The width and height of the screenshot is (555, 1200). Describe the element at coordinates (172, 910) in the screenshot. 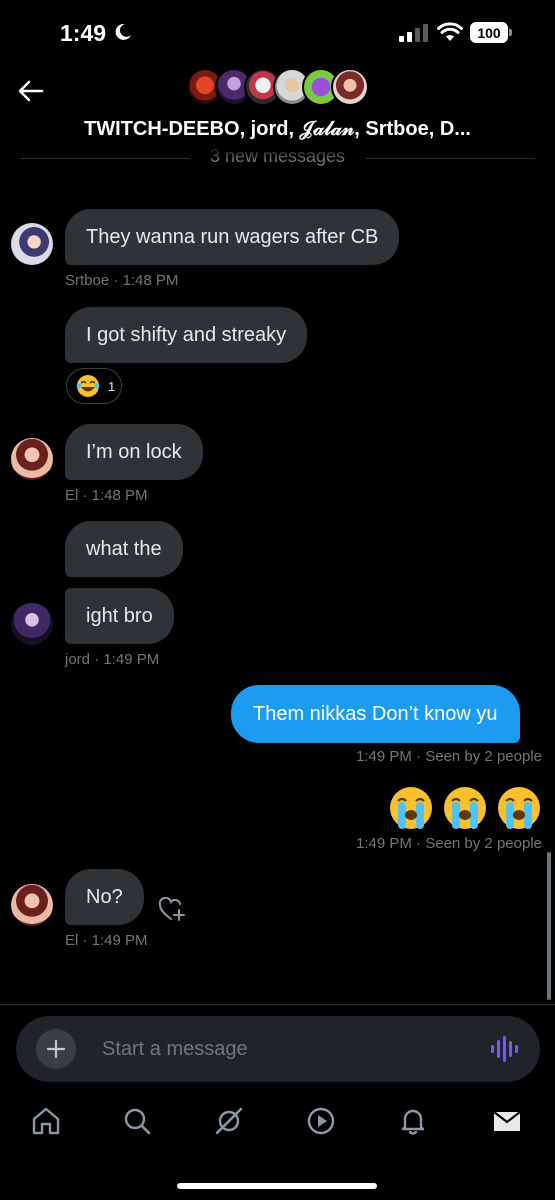

I see `add-reaction-icon` at that location.